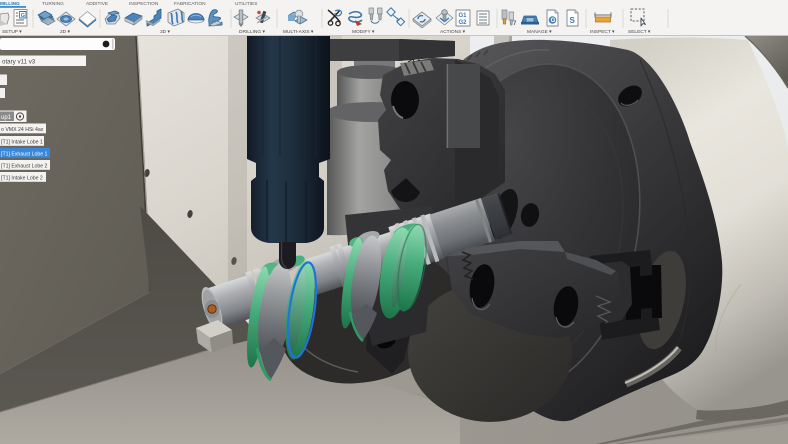  What do you see at coordinates (453, 32) in the screenshot?
I see `svg-text: ACTIONS ▾` at bounding box center [453, 32].